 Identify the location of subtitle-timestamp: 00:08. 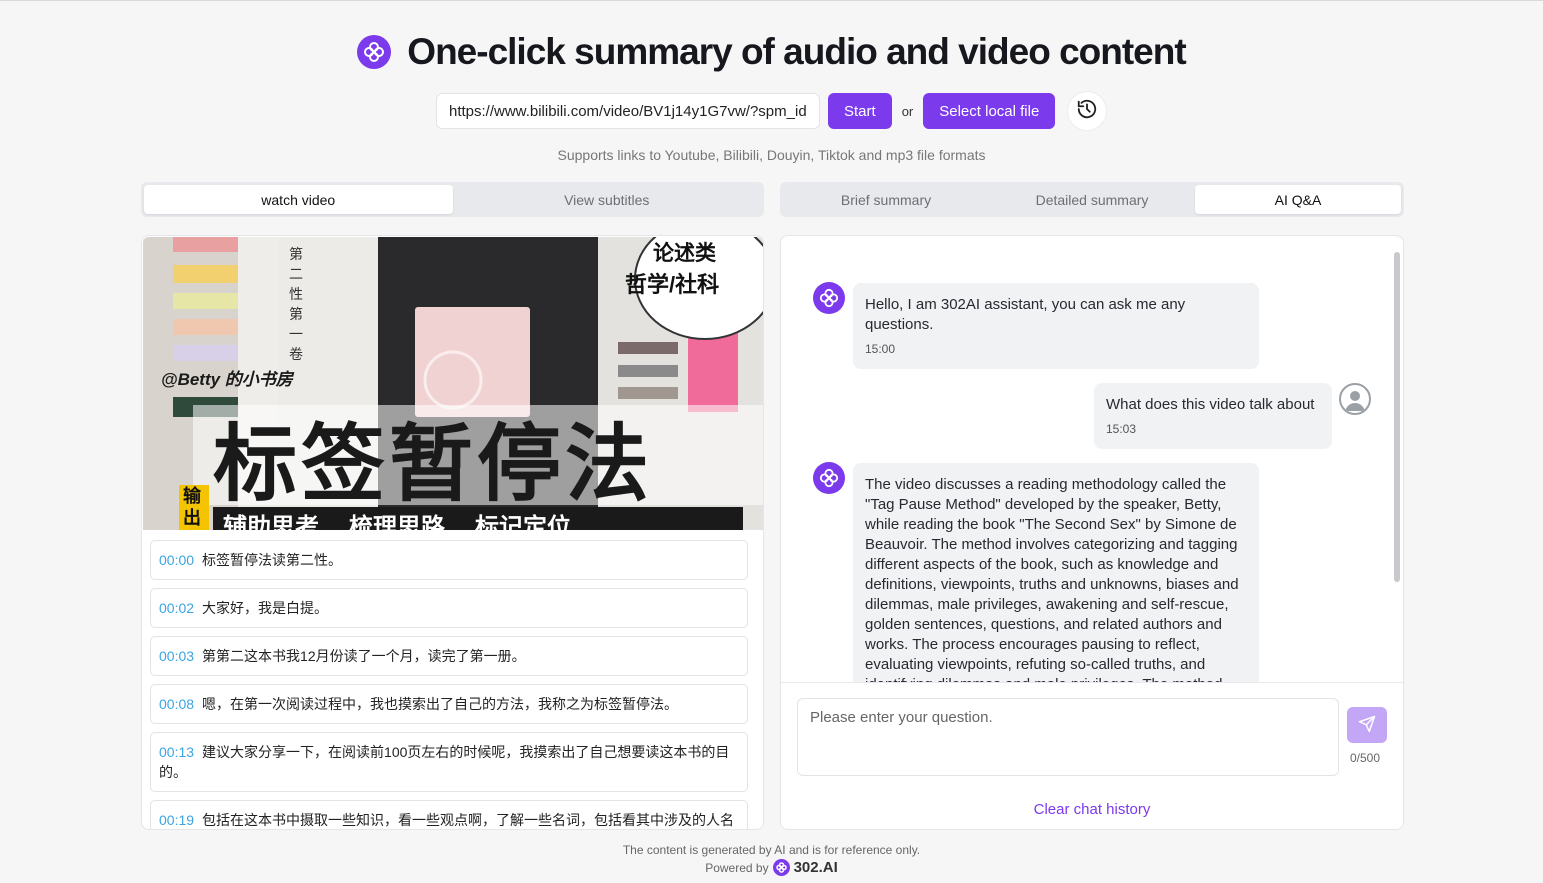
(176, 704).